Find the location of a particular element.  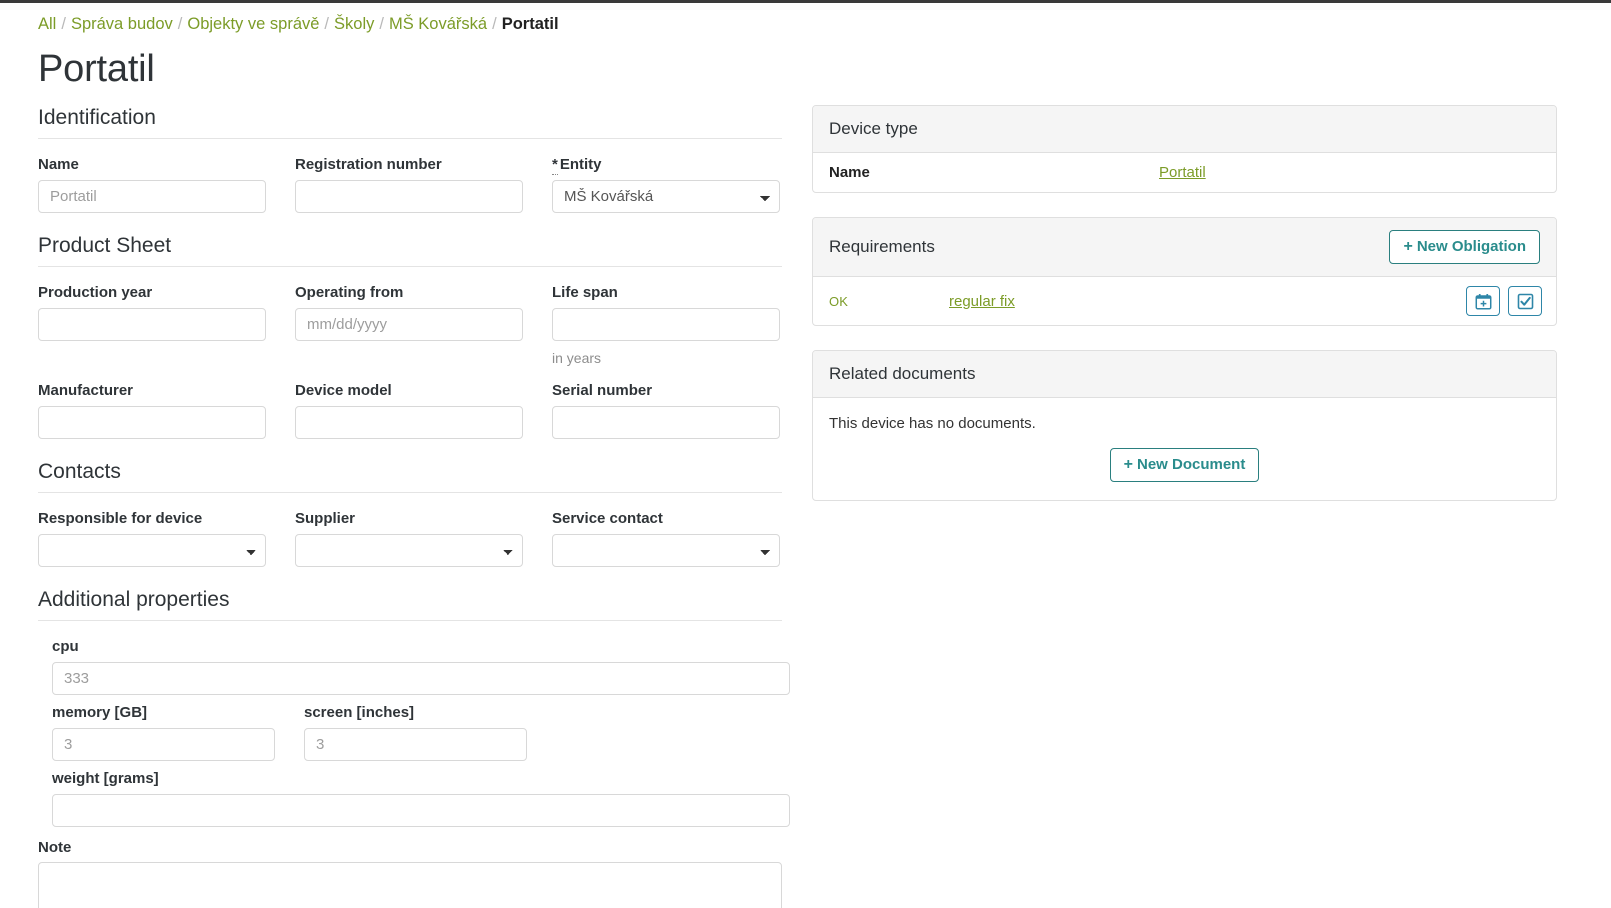

field-production-year: Production year is located at coordinates (152, 325).